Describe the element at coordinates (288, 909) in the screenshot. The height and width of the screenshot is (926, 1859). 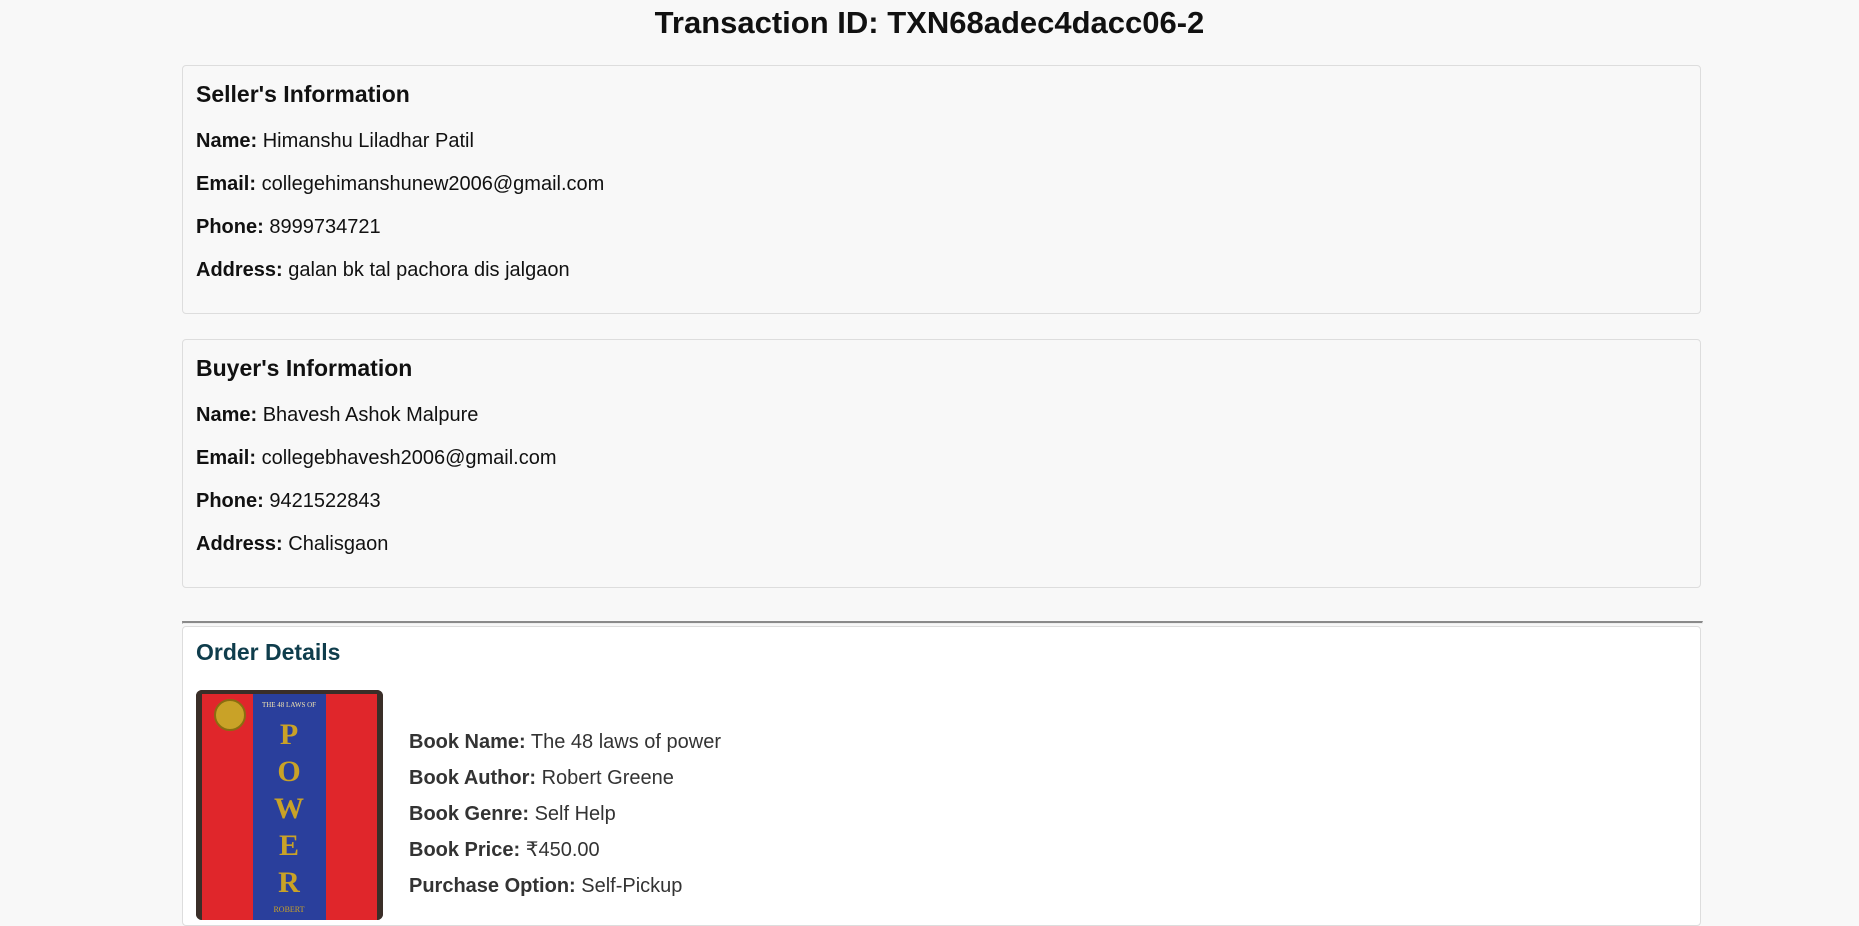
I see `cover-author-text: ROBERT` at that location.